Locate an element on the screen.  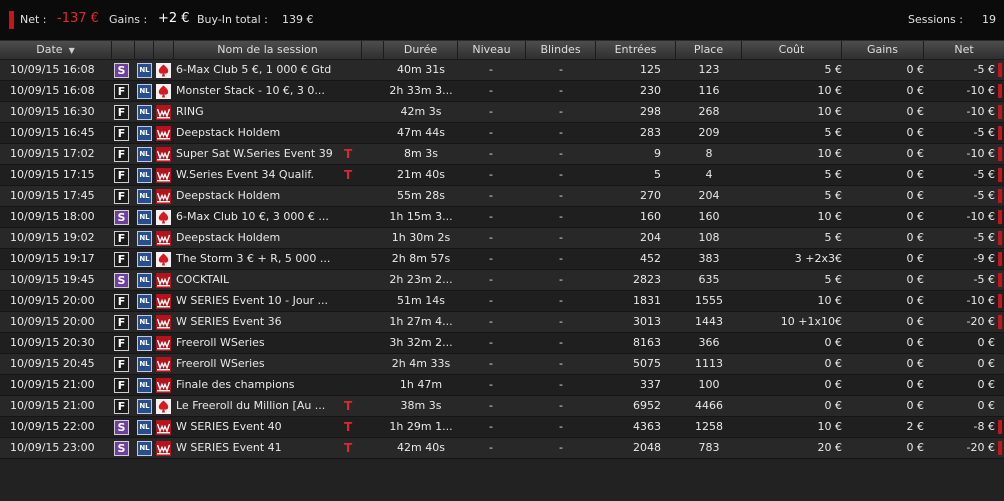
session-place: 8 is located at coordinates (709, 153).